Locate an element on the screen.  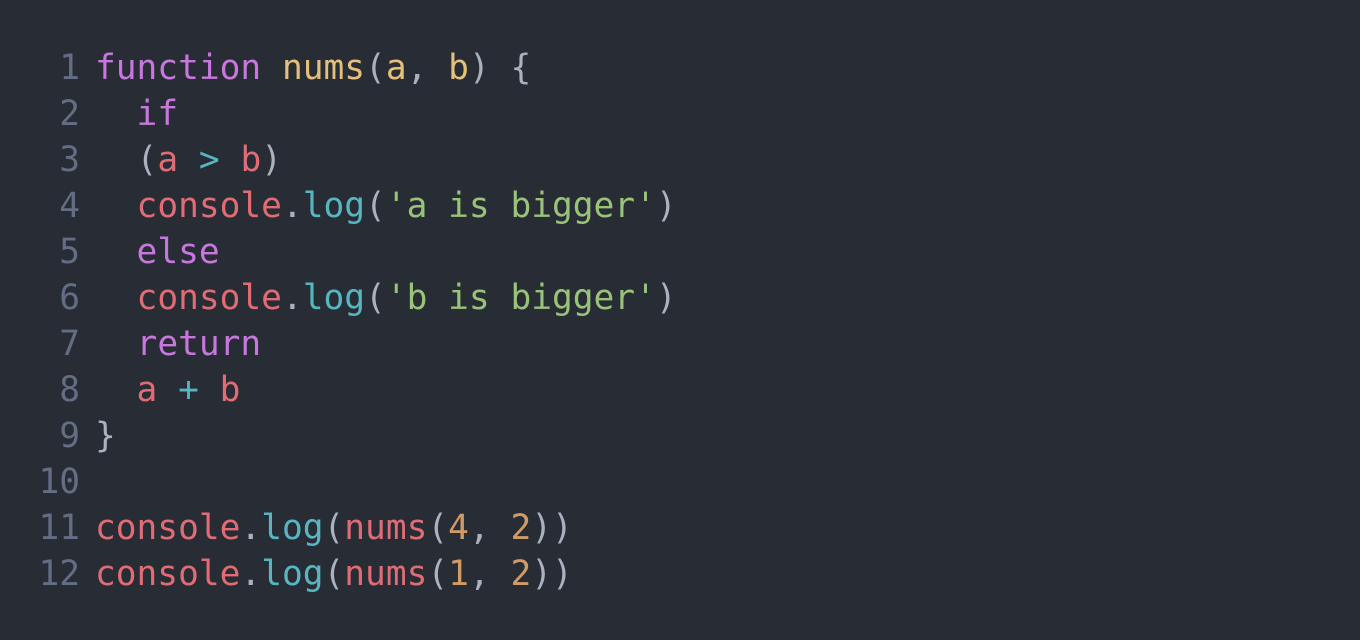
line-number: 12 is located at coordinates (59, 574).